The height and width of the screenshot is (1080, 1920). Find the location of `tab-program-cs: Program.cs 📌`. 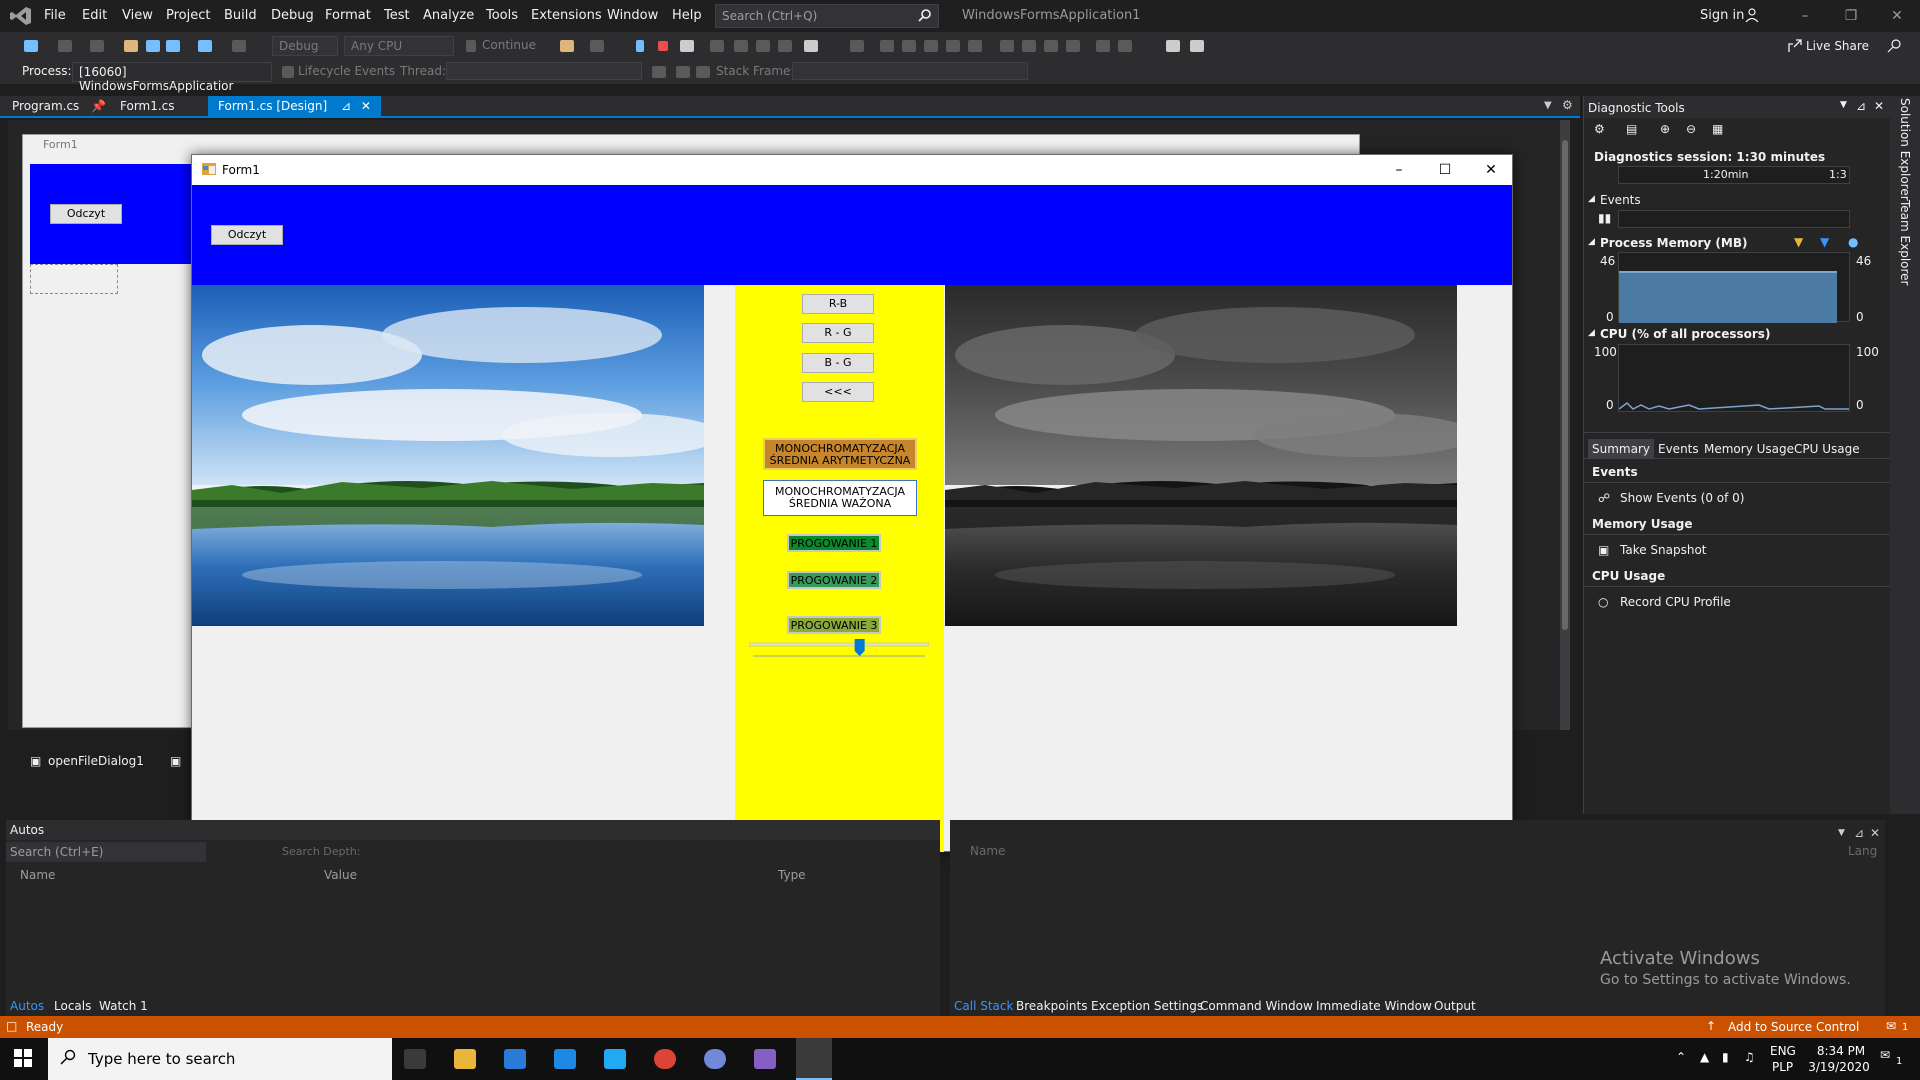

tab-program-cs: Program.cs 📌 is located at coordinates (59, 106).